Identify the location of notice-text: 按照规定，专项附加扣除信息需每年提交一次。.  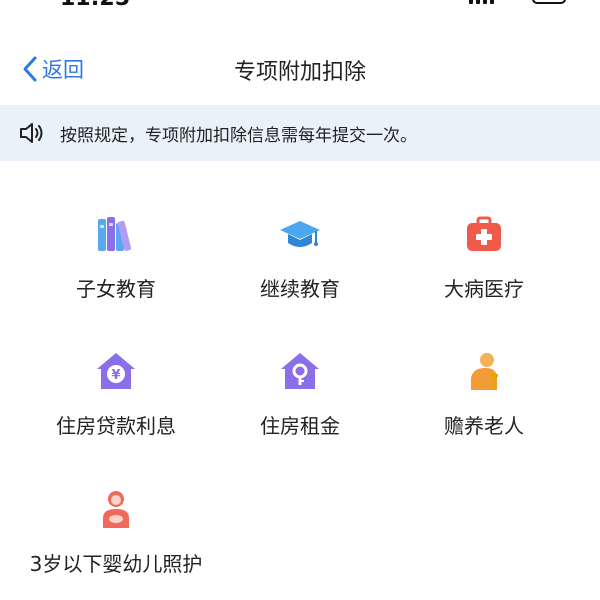
(238, 135).